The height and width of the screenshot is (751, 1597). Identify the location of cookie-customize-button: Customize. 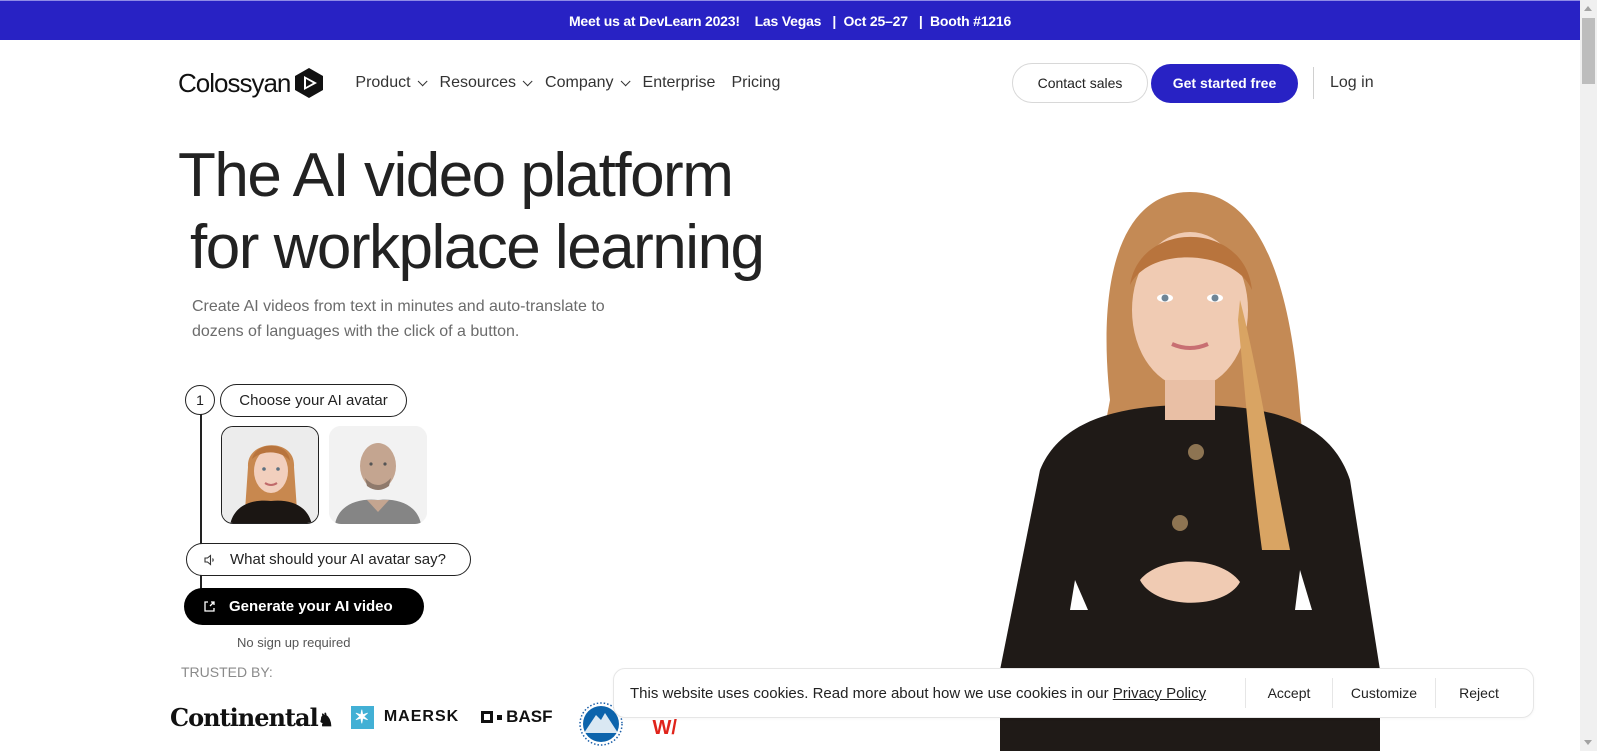
(1384, 693).